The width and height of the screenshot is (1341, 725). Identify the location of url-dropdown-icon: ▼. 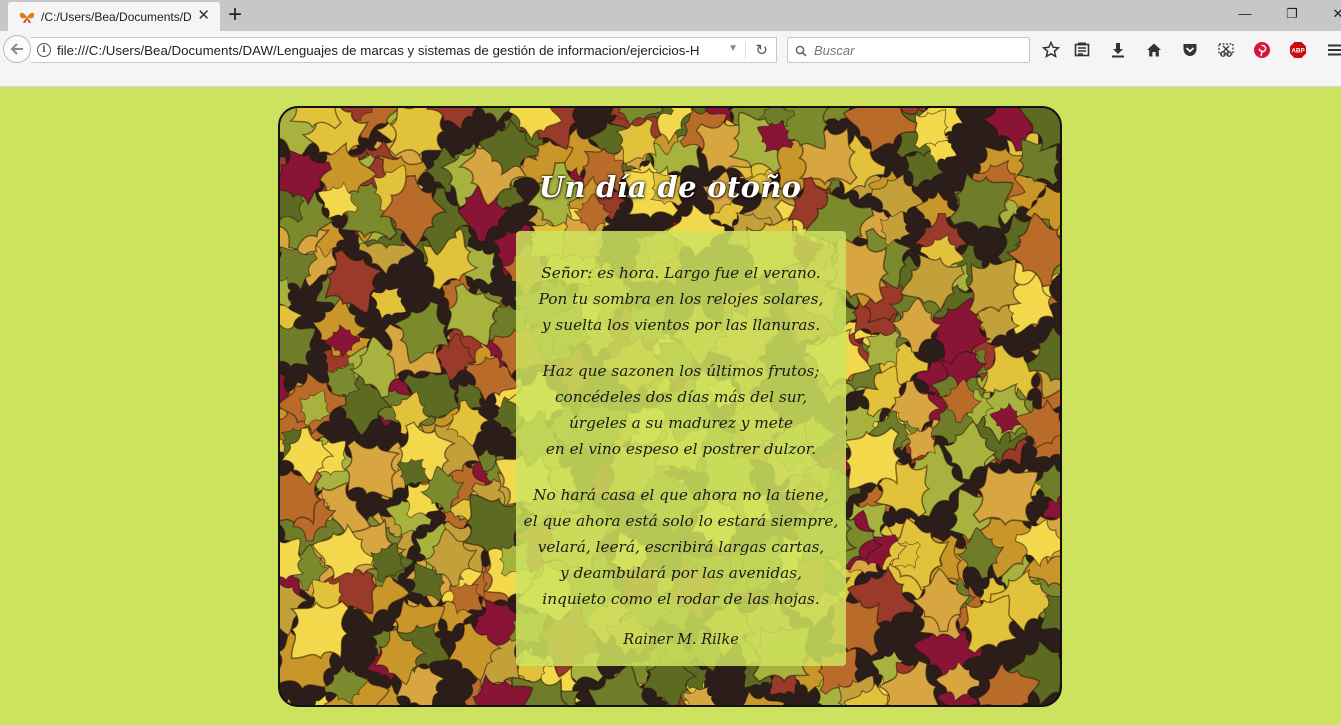
(733, 48).